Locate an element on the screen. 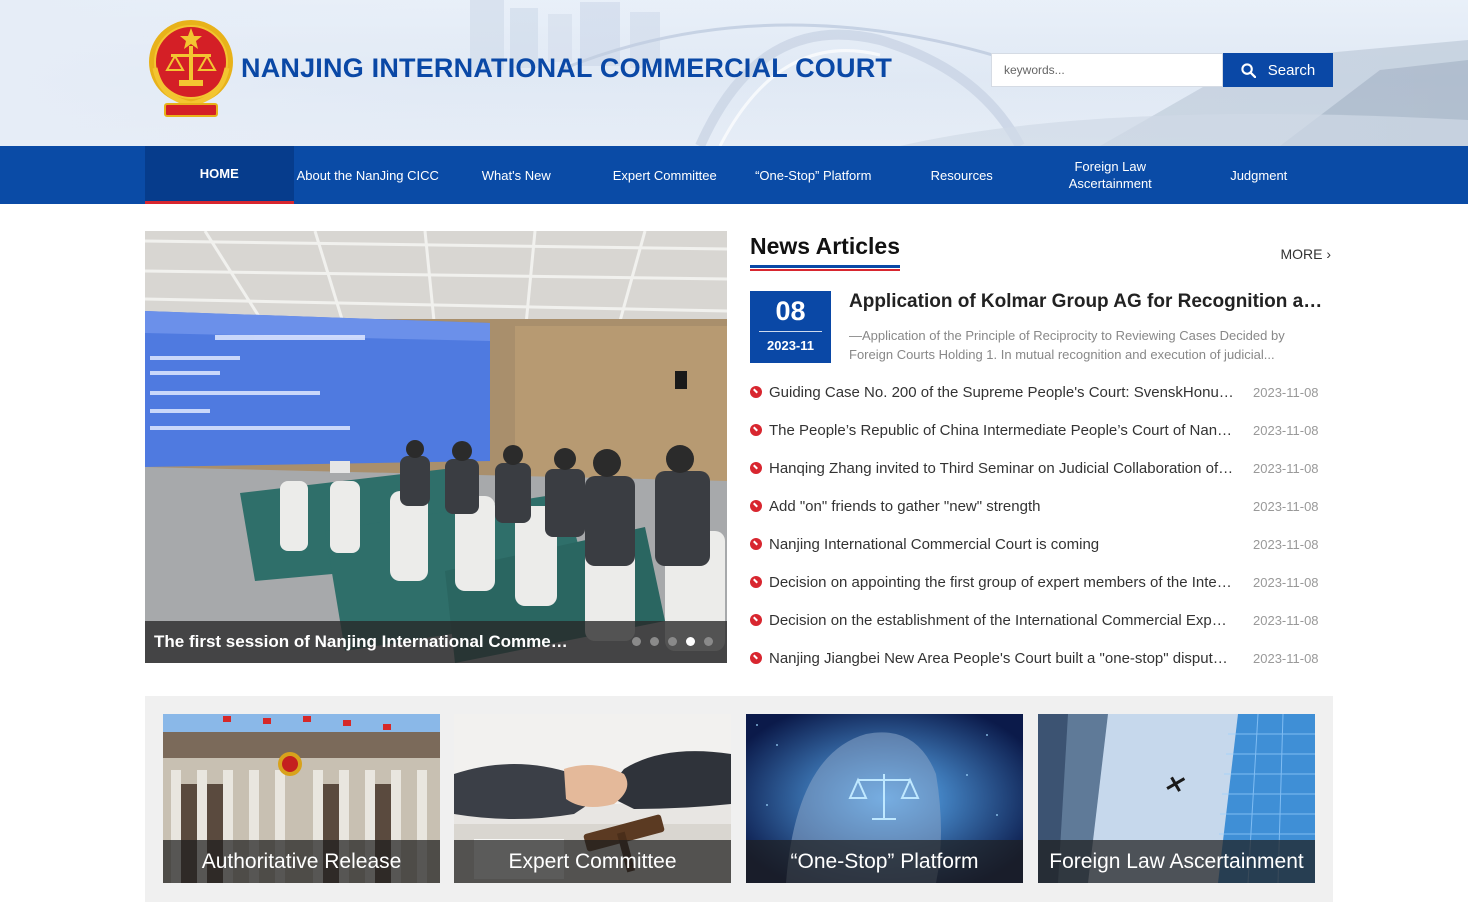  news-header: News Articles MORE › is located at coordinates (1041, 251).